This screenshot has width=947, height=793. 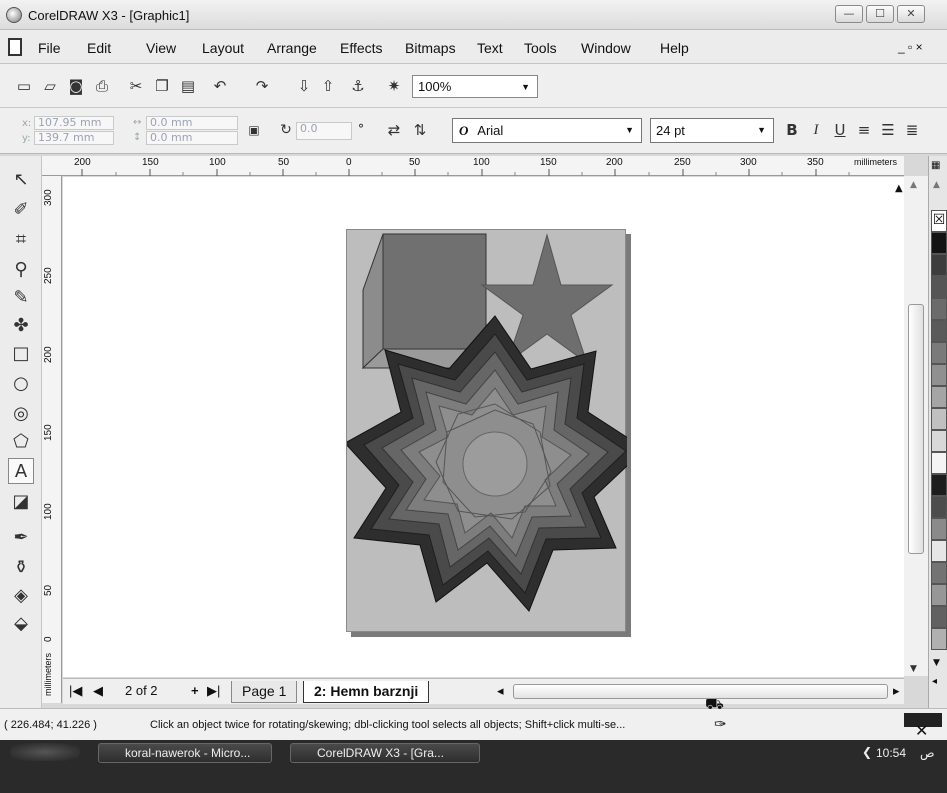 I want to click on menu-text: Text, so click(x=490, y=48).